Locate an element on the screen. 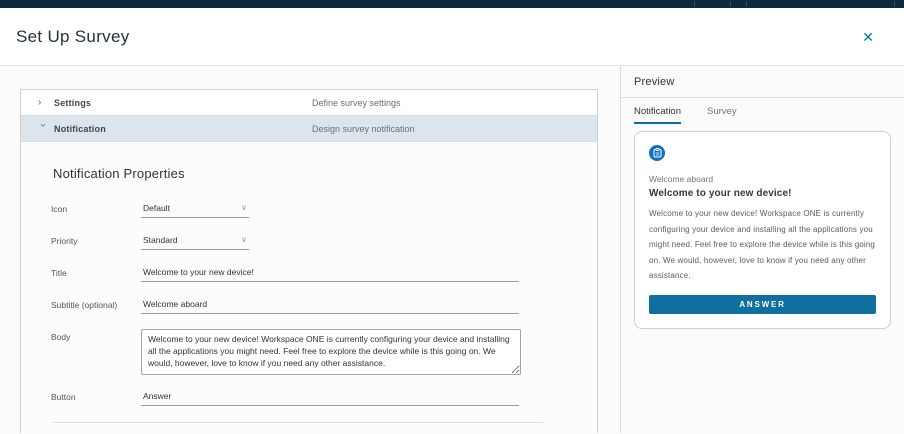 The height and width of the screenshot is (434, 904). section-description: Define survey settings is located at coordinates (356, 102).